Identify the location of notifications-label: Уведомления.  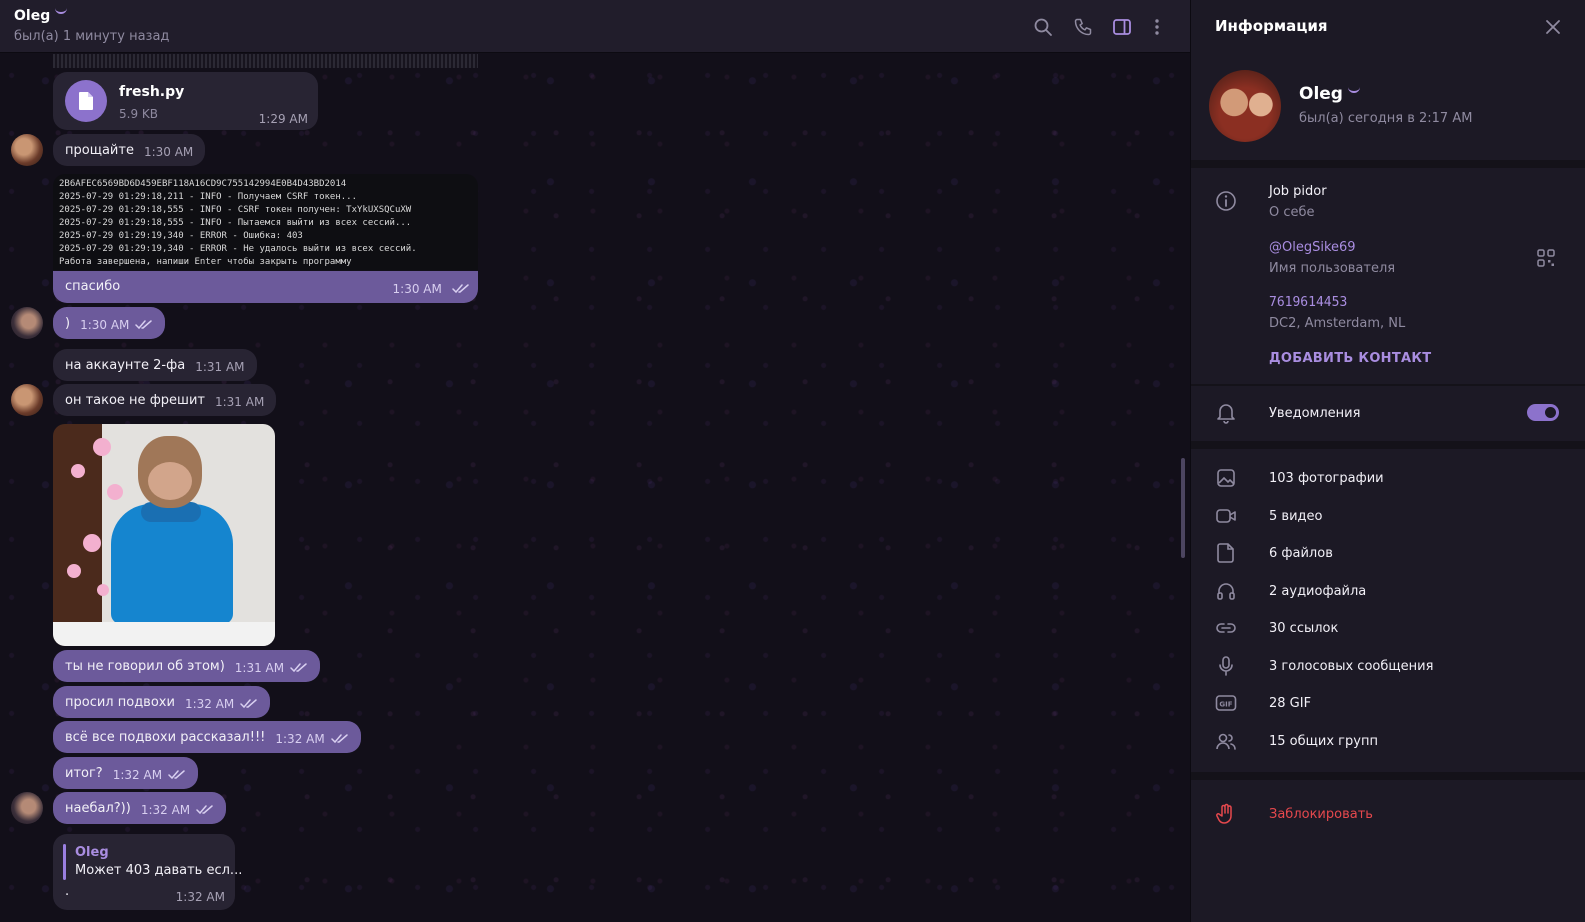
(1315, 413).